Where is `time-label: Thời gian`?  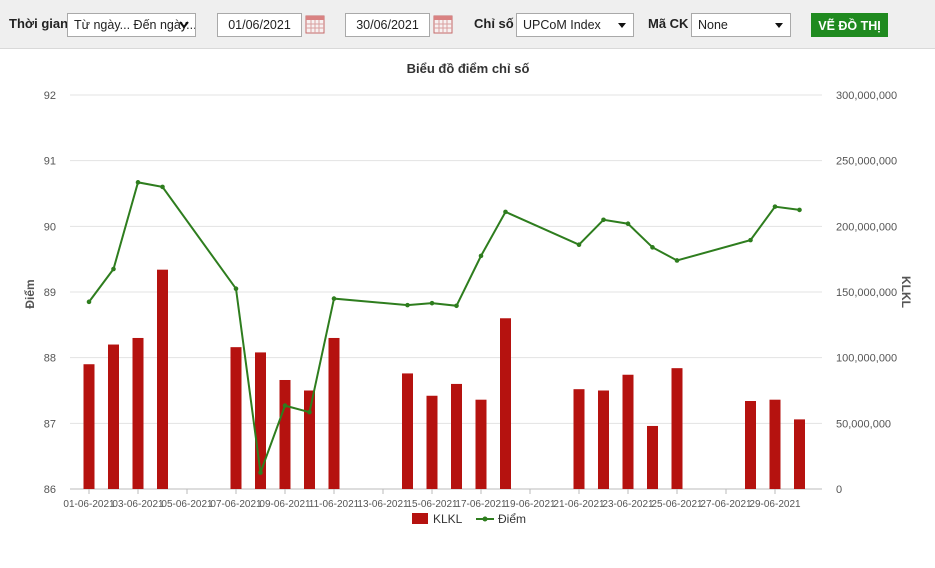
time-label: Thời gian is located at coordinates (39, 23).